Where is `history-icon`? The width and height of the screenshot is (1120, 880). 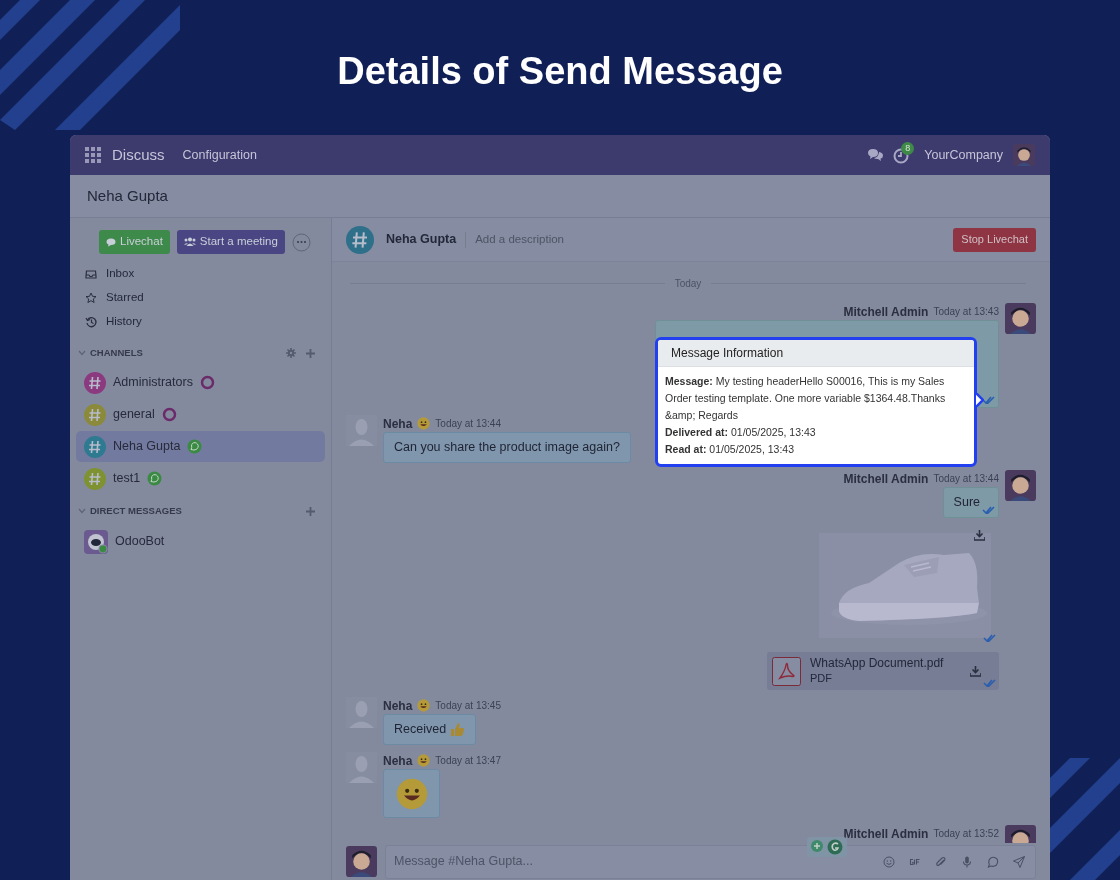
history-icon is located at coordinates (91, 322).